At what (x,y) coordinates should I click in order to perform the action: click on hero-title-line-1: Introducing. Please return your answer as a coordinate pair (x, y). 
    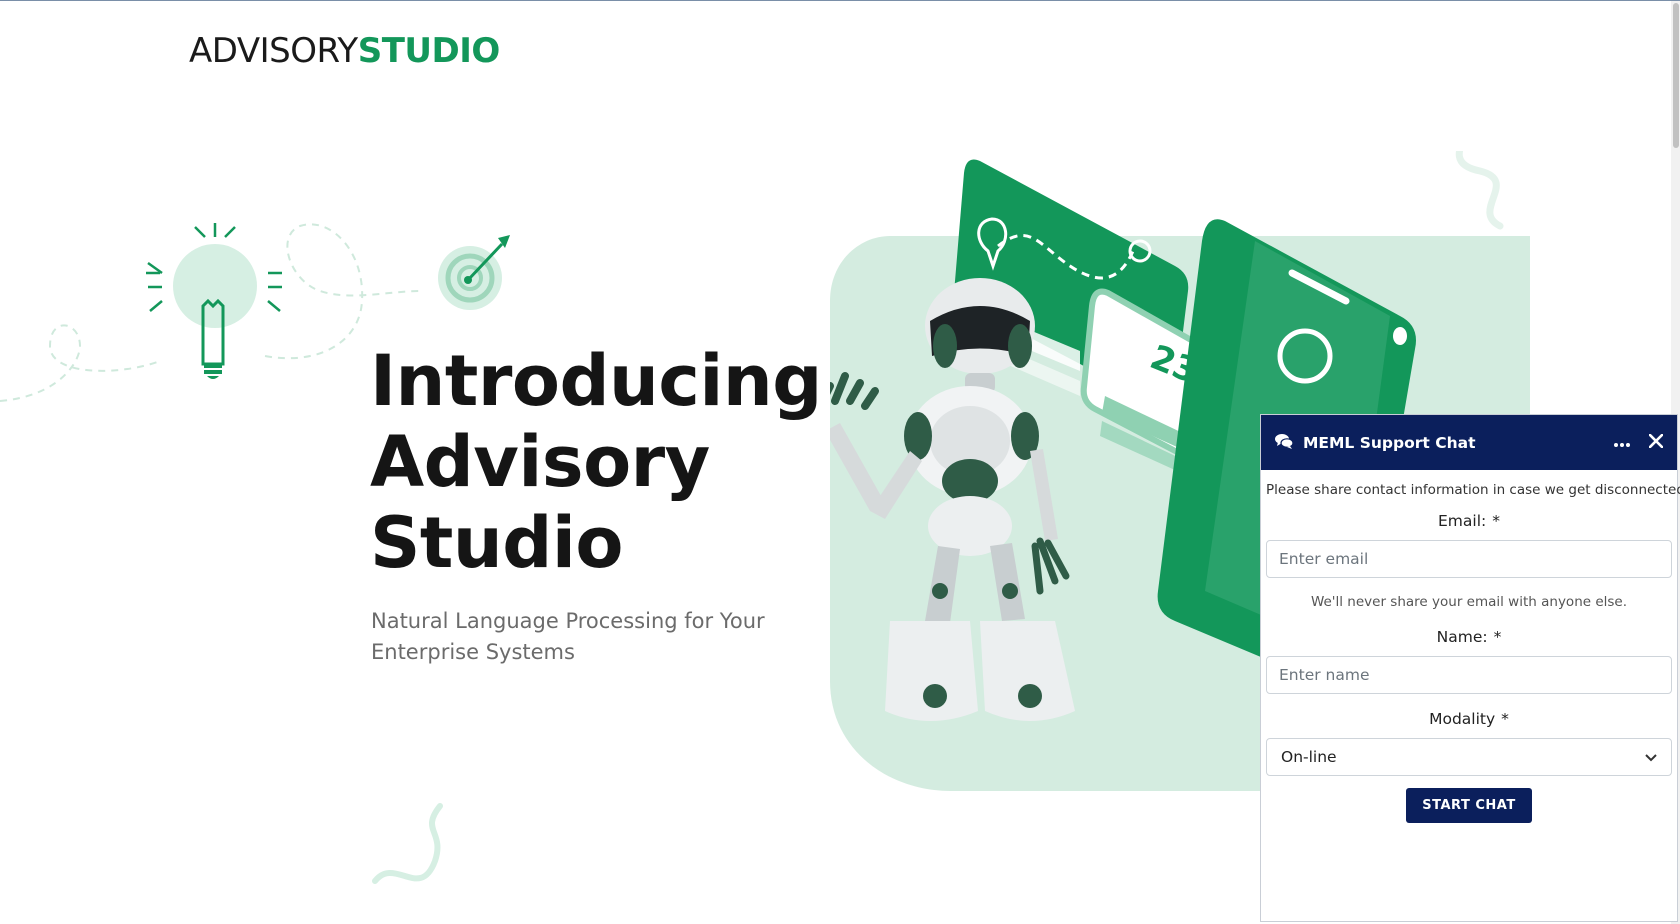
    Looking at the image, I should click on (596, 381).